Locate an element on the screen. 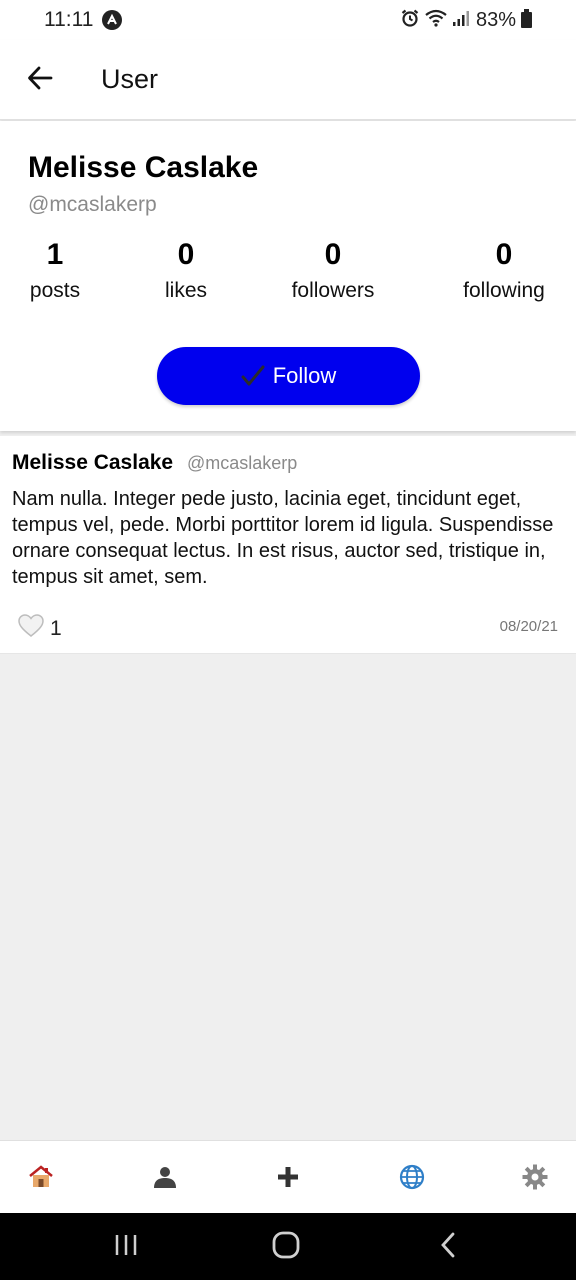 This screenshot has width=576, height=1280. back-system-button is located at coordinates (448, 1247).